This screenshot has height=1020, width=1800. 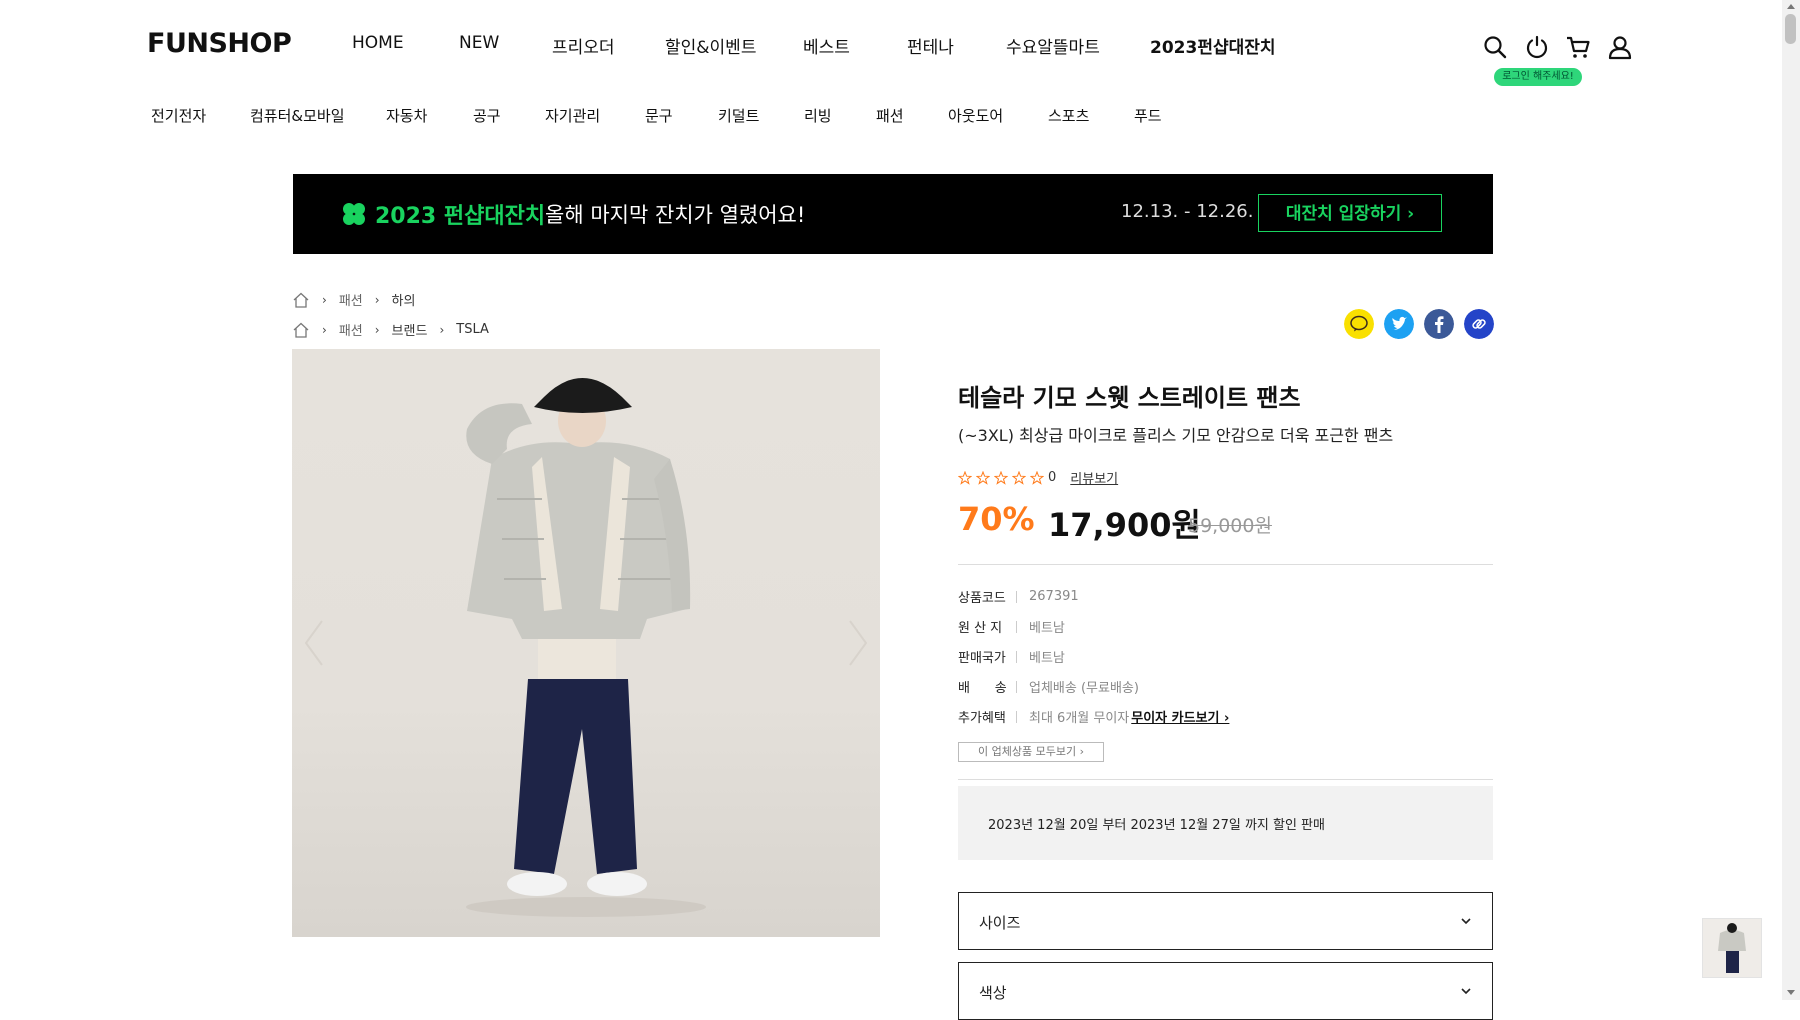 I want to click on spec-value: 업체배송 (무료배송), so click(x=1084, y=688).